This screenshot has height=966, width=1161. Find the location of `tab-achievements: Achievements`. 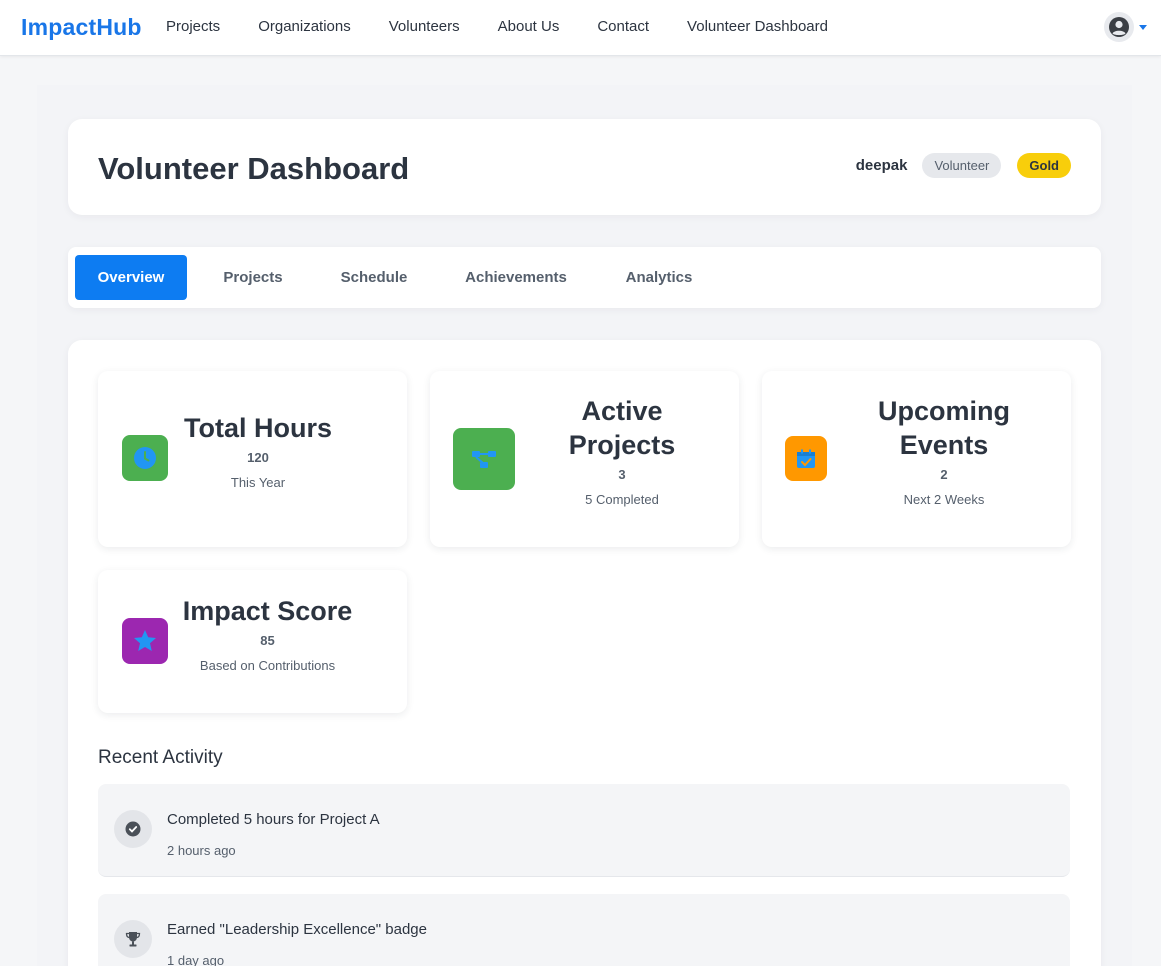

tab-achievements: Achievements is located at coordinates (516, 277).